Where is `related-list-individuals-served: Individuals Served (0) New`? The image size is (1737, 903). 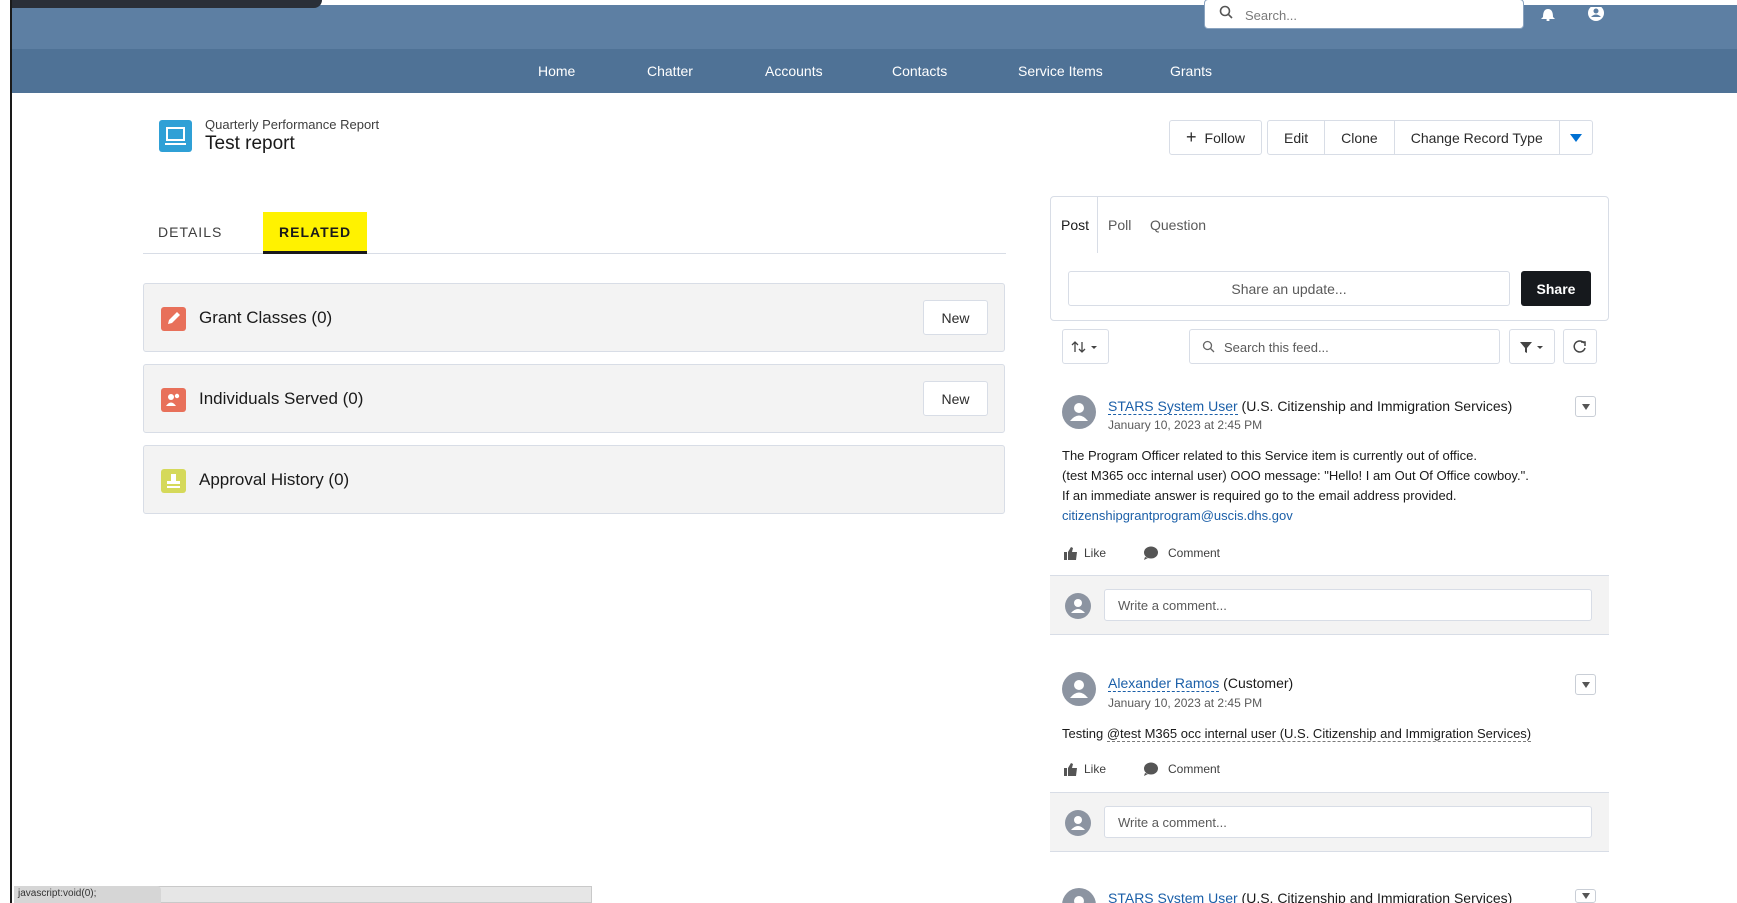 related-list-individuals-served: Individuals Served (0) New is located at coordinates (574, 398).